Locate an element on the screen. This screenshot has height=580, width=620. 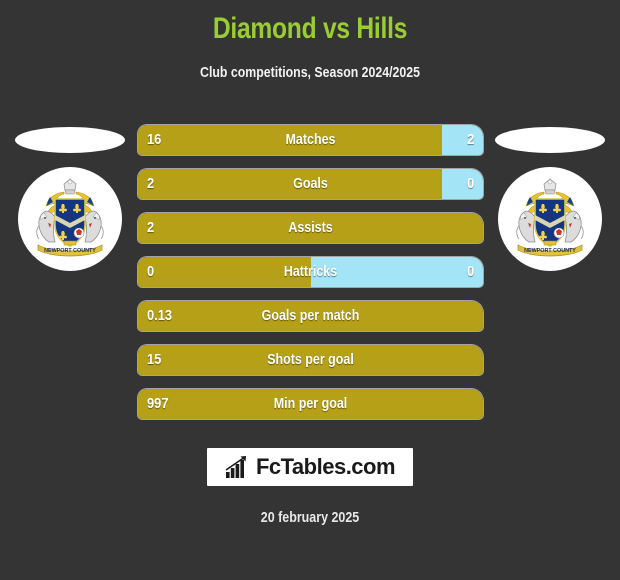
footer: FcTables.com 20 february 2025 is located at coordinates (310, 487).